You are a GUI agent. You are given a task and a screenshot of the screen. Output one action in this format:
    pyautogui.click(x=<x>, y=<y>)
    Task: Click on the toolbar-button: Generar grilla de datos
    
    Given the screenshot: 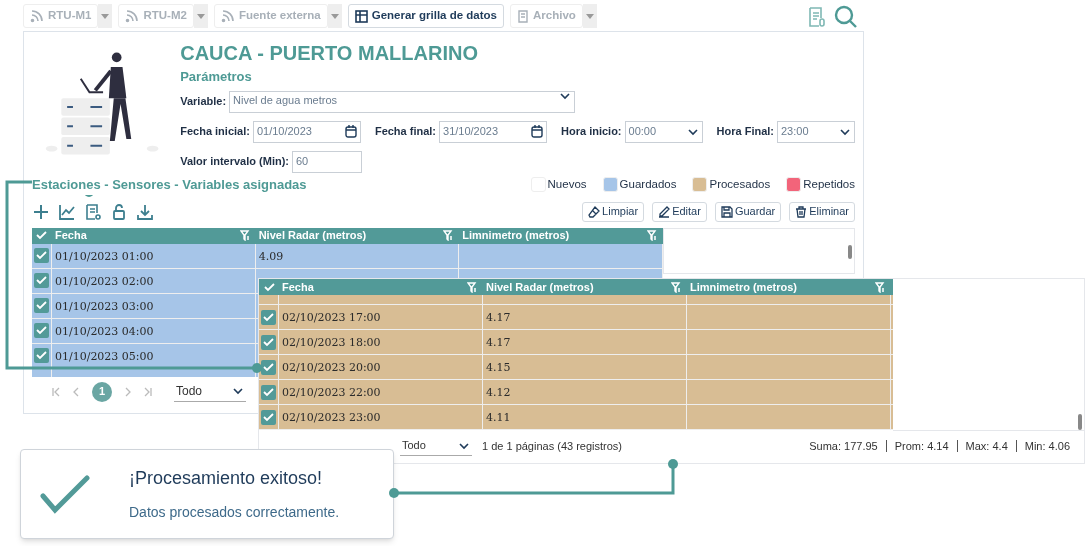 What is the action you would take?
    pyautogui.click(x=425, y=16)
    